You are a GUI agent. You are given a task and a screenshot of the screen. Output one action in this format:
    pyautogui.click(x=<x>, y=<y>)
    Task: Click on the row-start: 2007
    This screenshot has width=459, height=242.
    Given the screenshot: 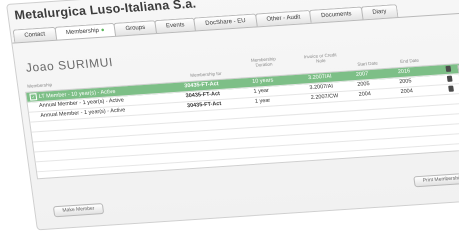 What is the action you would take?
    pyautogui.click(x=362, y=74)
    